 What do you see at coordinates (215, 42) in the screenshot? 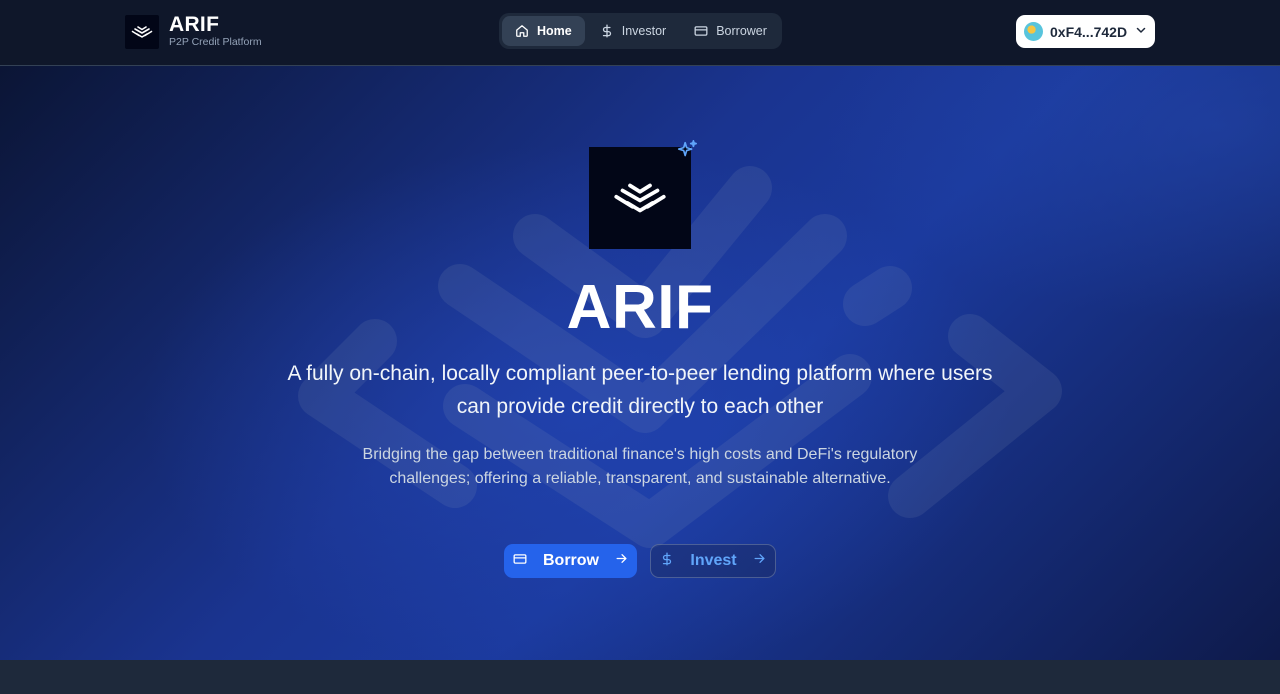
I see `brand-tagline: P2P Credit Platform` at bounding box center [215, 42].